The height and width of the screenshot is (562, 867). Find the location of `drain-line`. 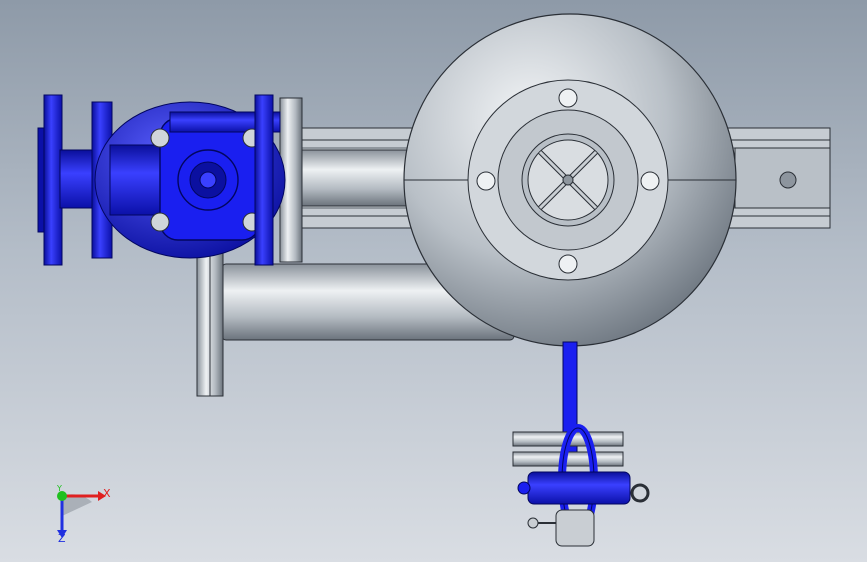

drain-line is located at coordinates (581, 444).